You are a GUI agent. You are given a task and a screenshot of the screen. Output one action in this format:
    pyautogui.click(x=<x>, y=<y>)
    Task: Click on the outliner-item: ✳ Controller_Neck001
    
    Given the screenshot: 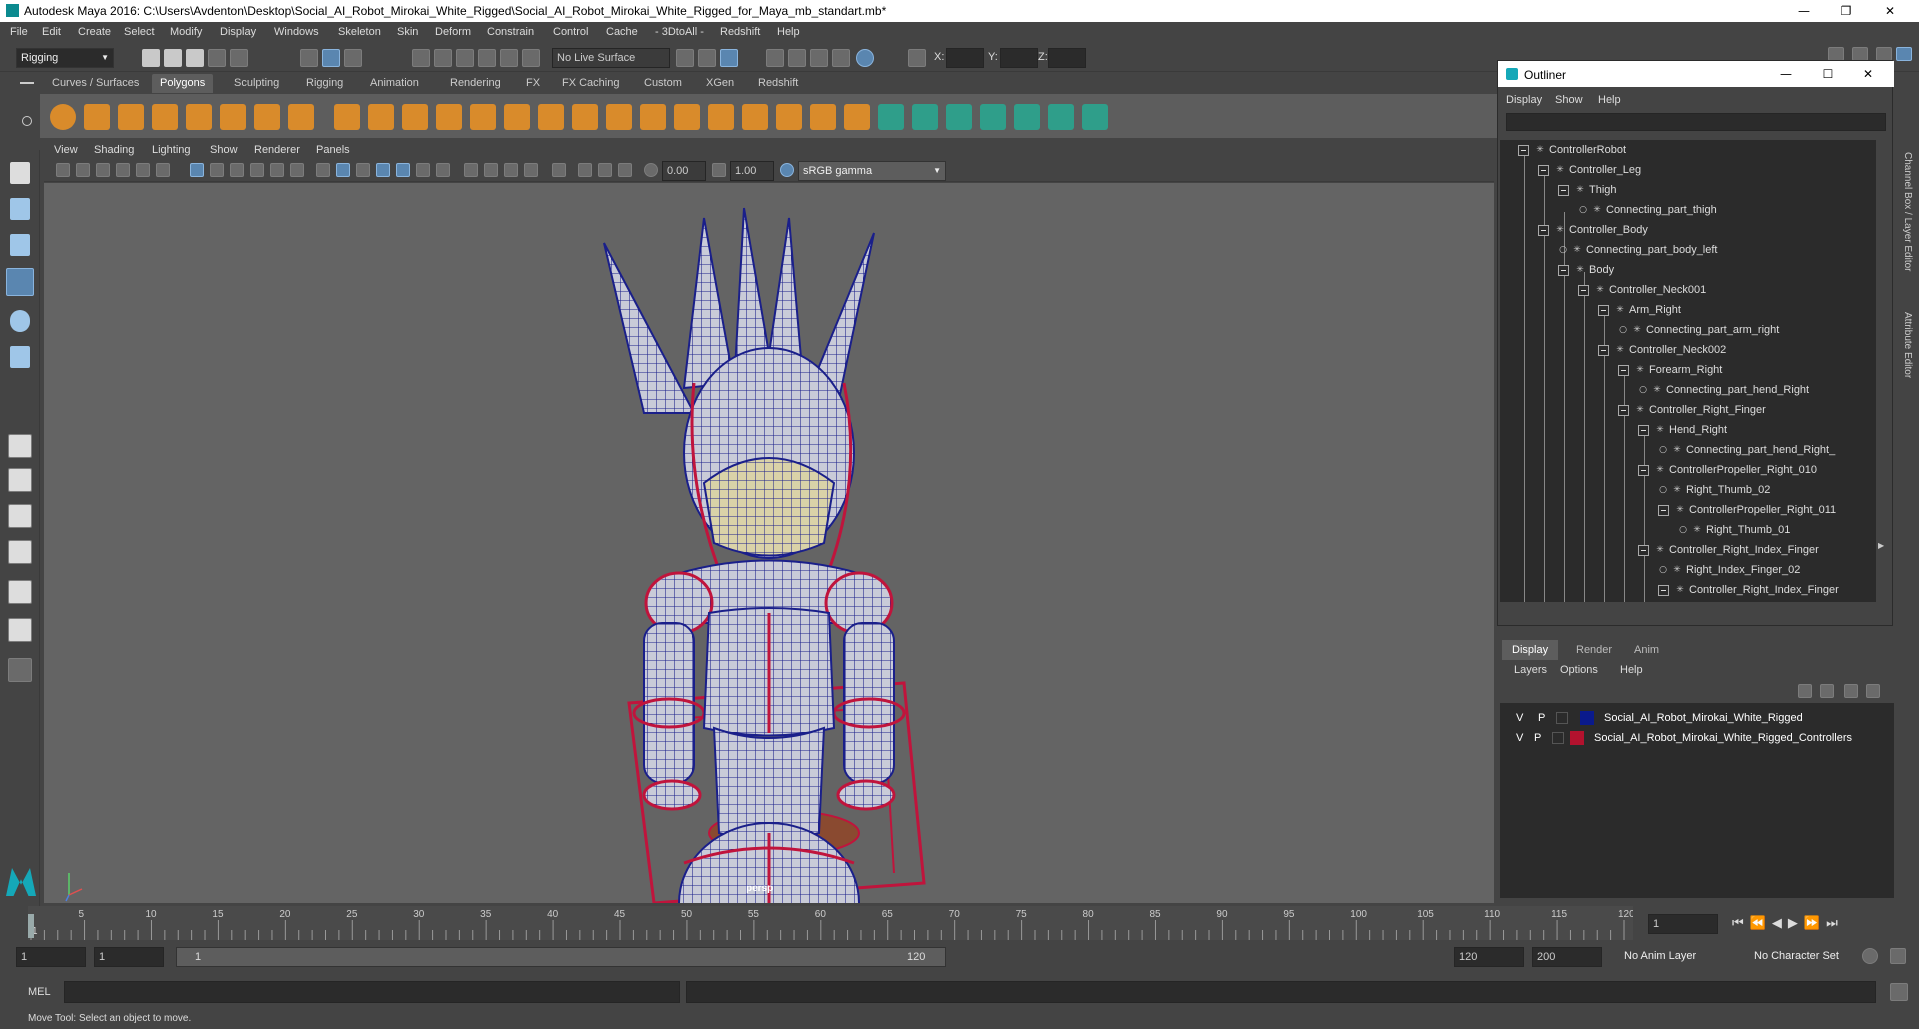 What is the action you would take?
    pyautogui.click(x=1642, y=290)
    